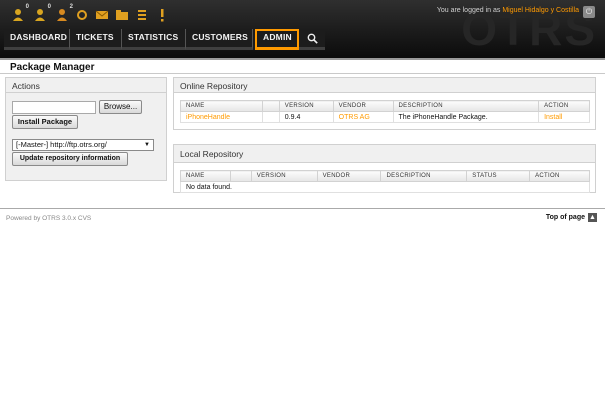 This screenshot has width=605, height=400. What do you see at coordinates (37, 39) in the screenshot?
I see `tab-dashboard: DASHBOARD` at bounding box center [37, 39].